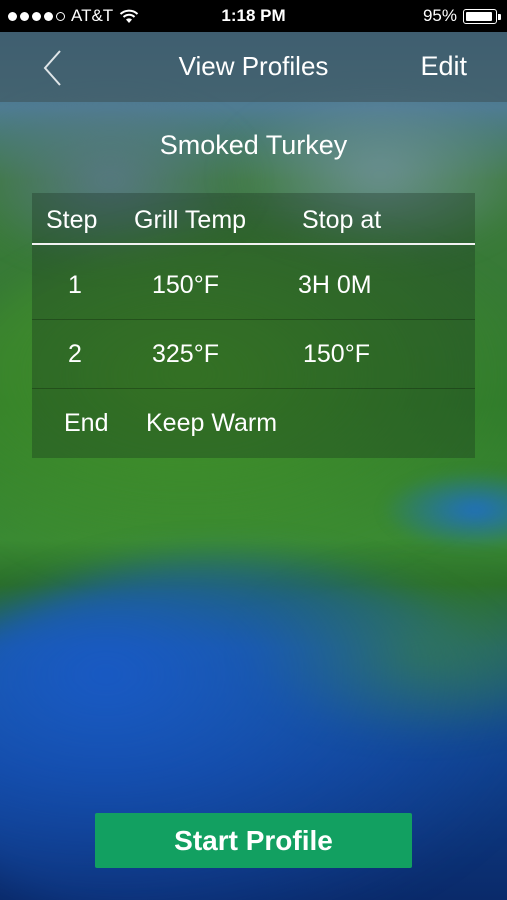 The width and height of the screenshot is (507, 900). What do you see at coordinates (253, 244) in the screenshot?
I see `header-divider` at bounding box center [253, 244].